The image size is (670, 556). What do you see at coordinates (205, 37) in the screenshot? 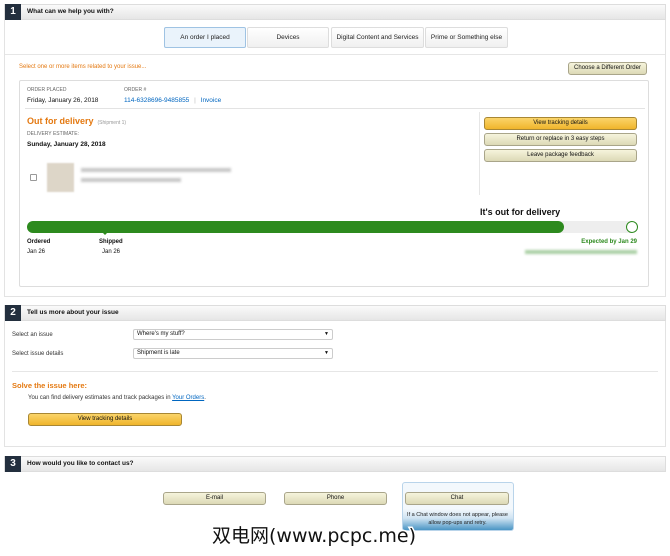
I see `tab-order: An order I placed` at bounding box center [205, 37].